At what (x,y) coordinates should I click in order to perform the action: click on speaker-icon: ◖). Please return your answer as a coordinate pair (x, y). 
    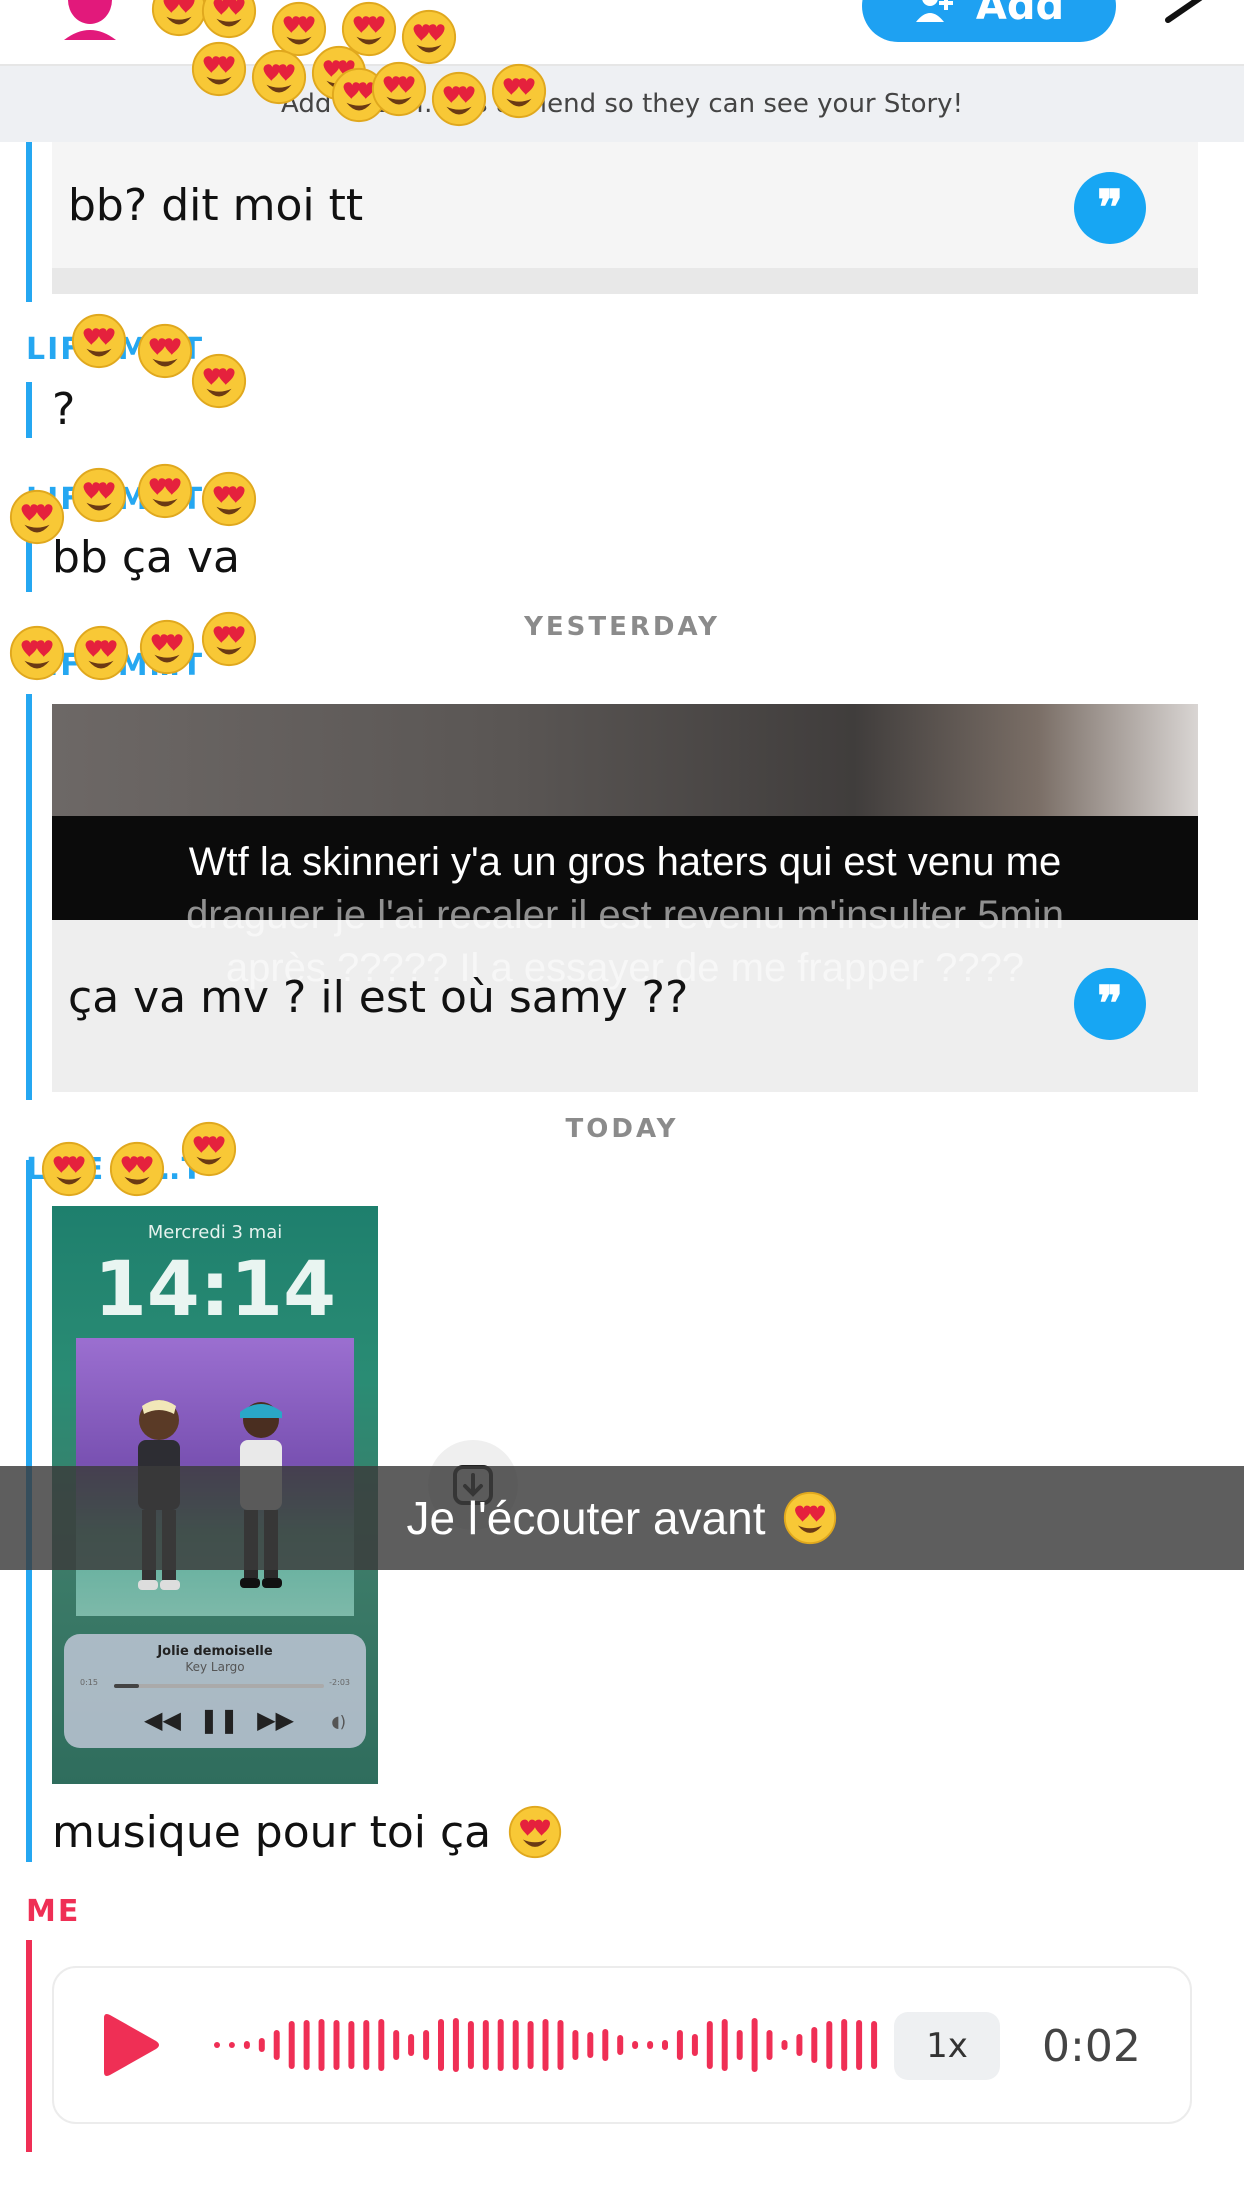
    Looking at the image, I should click on (338, 1721).